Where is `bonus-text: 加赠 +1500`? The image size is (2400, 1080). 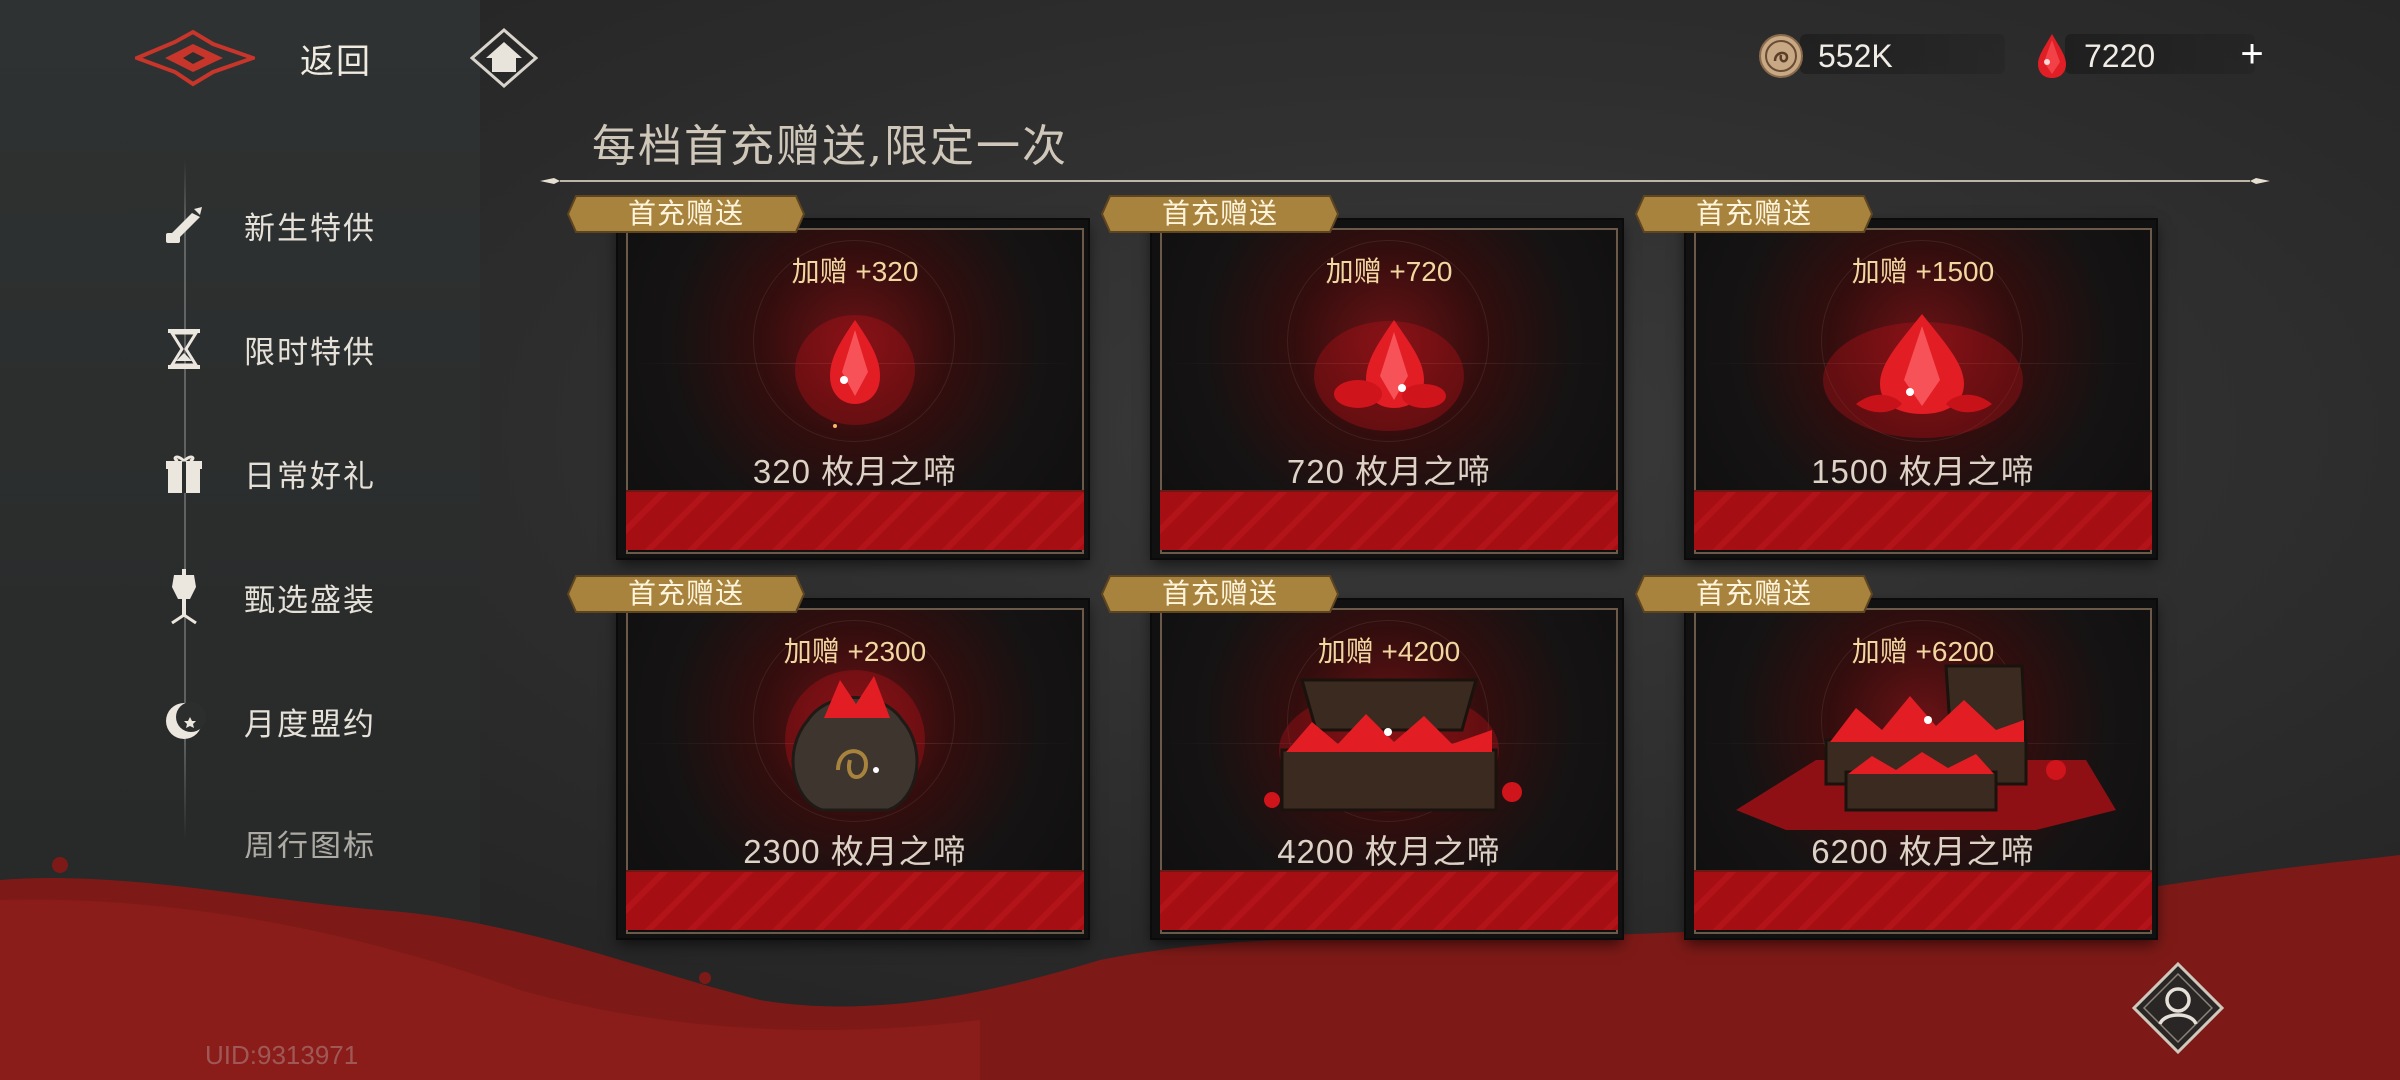
bonus-text: 加赠 +1500 is located at coordinates (1923, 271).